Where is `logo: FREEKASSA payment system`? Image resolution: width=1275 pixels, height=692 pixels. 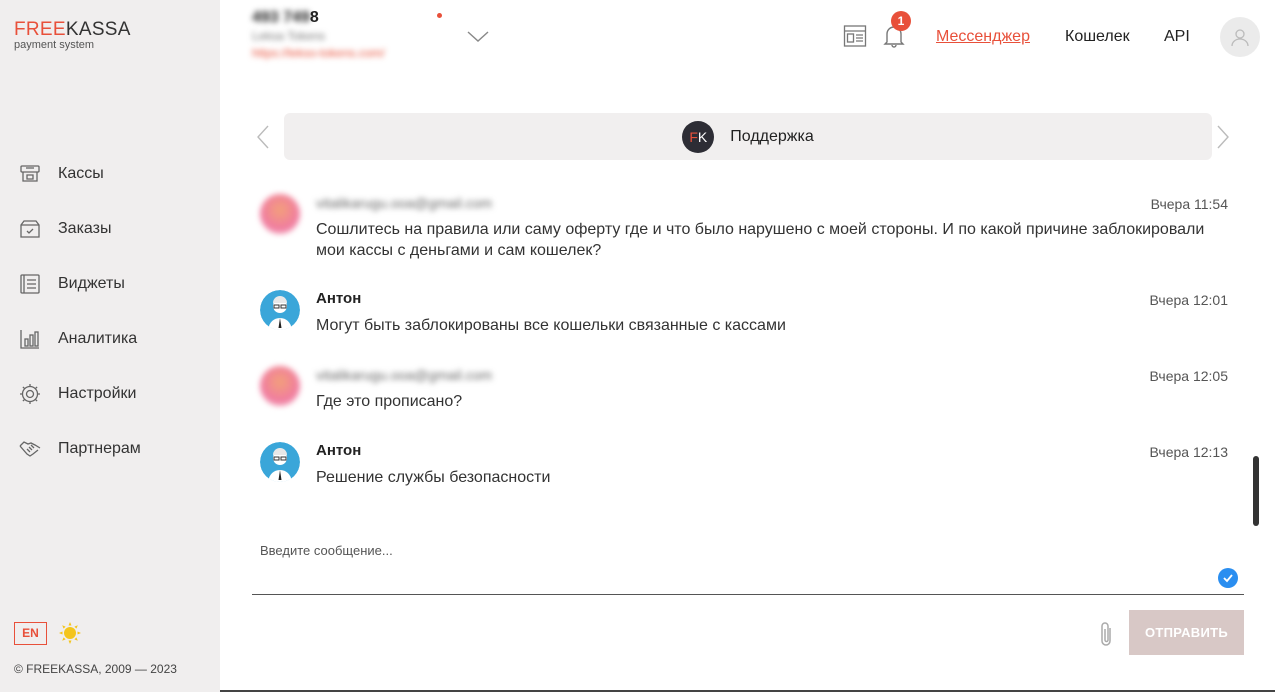
logo: FREEKASSA payment system is located at coordinates (72, 35).